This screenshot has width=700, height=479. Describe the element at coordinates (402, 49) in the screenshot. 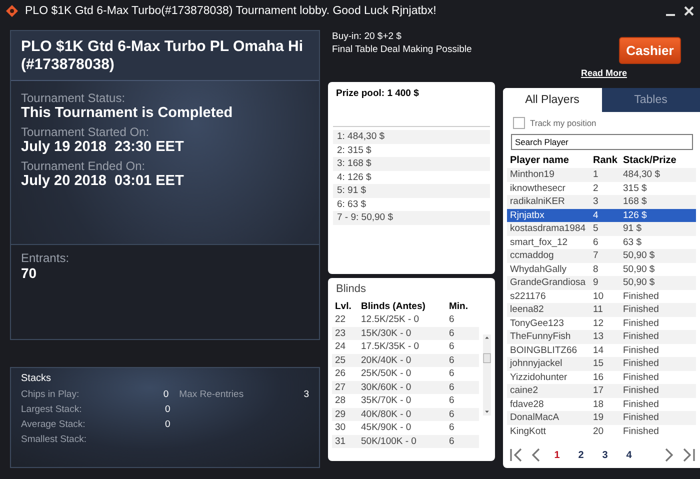

I see `buy-in-text: Final Table Deal Making Possible` at that location.